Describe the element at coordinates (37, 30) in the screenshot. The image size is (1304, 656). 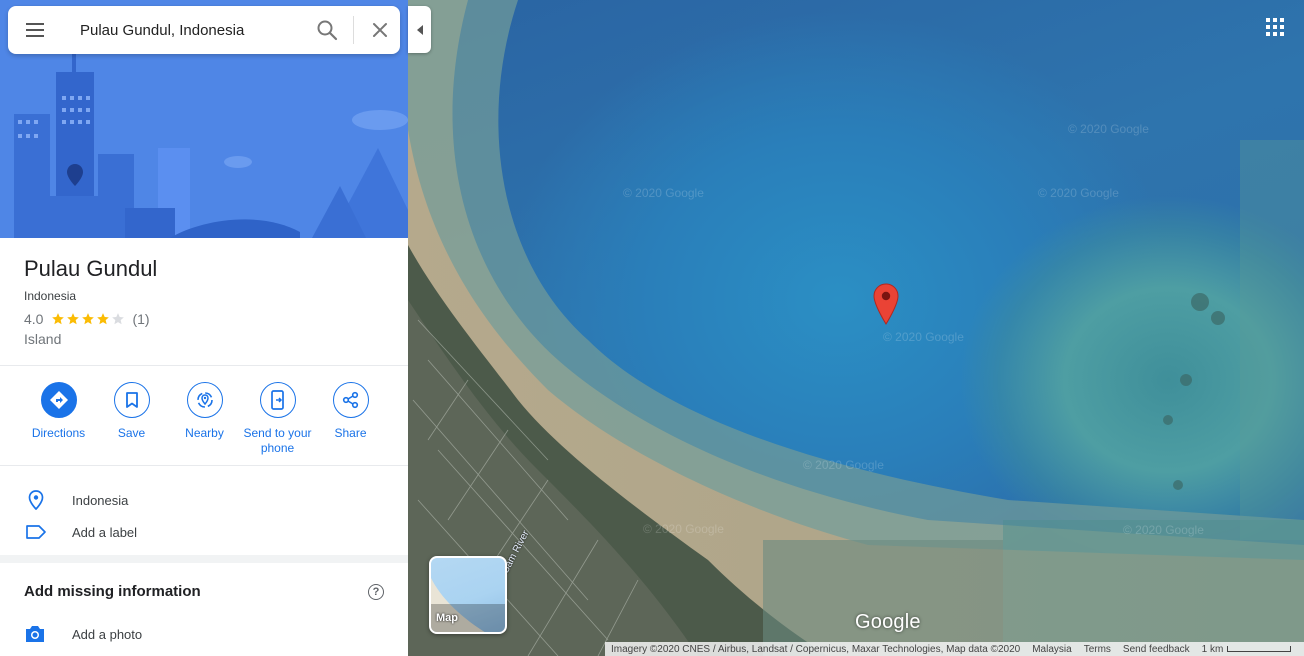
I see `menu-icon` at that location.